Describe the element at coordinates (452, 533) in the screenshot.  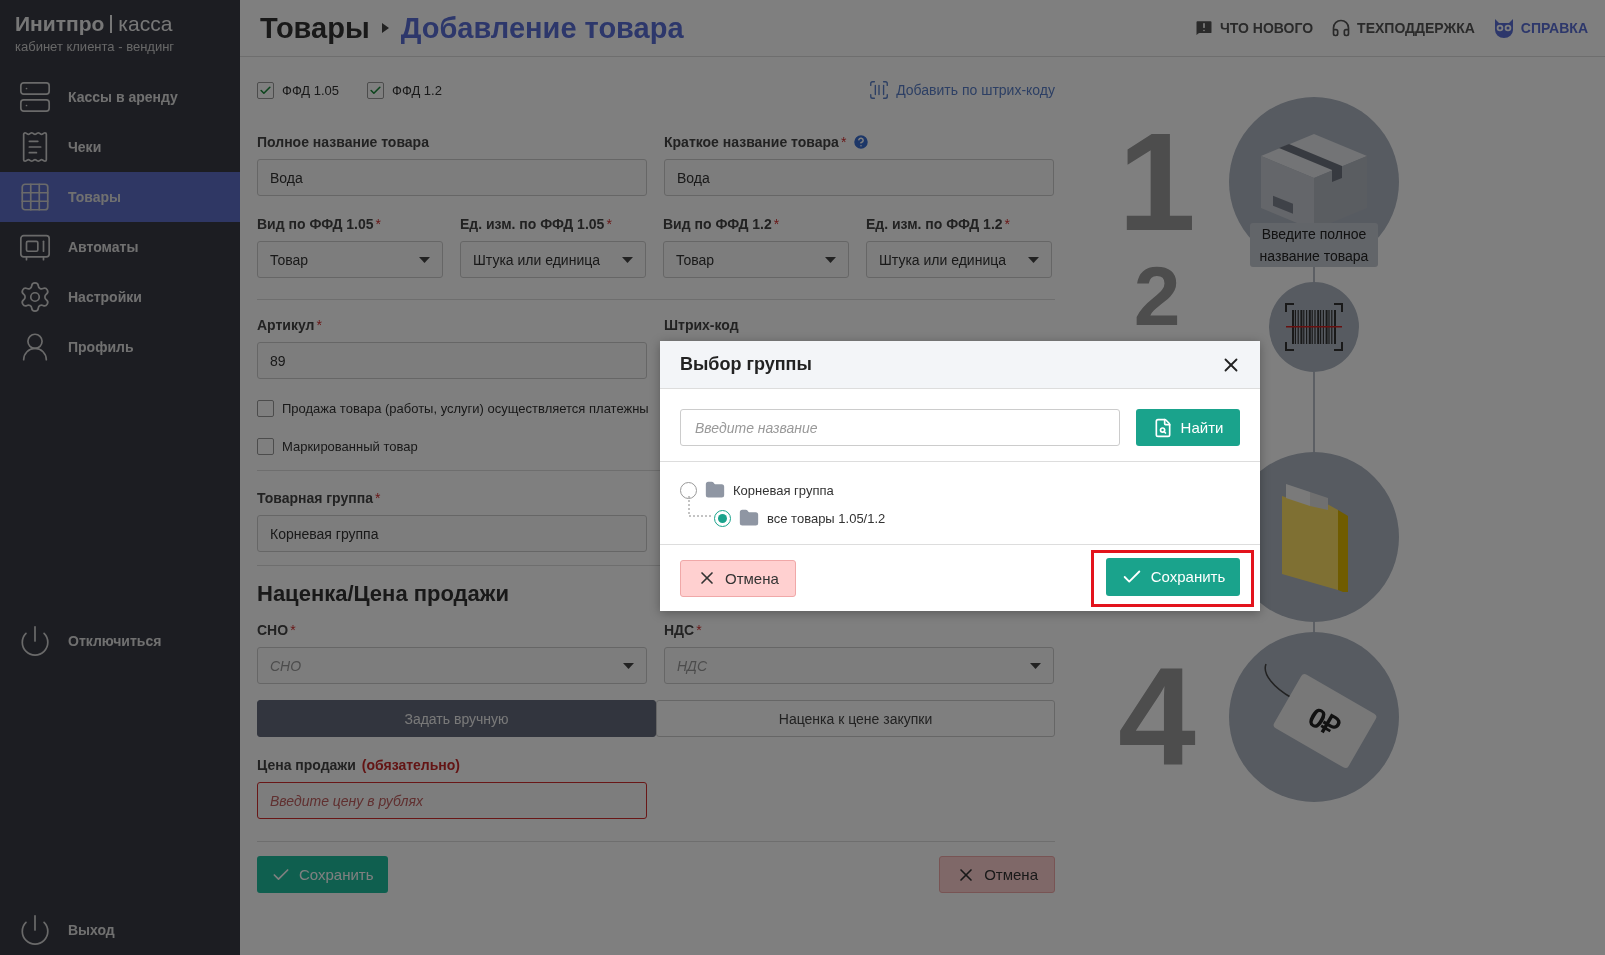
I see `text-field: Корневая группа` at that location.